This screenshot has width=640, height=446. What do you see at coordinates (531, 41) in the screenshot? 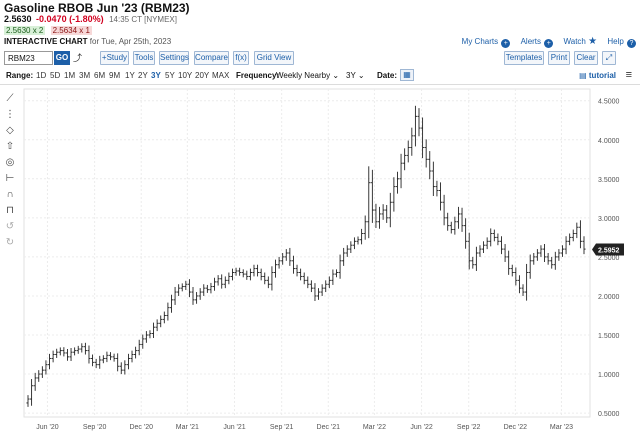
I see `alerts-label: Alerts` at bounding box center [531, 41].